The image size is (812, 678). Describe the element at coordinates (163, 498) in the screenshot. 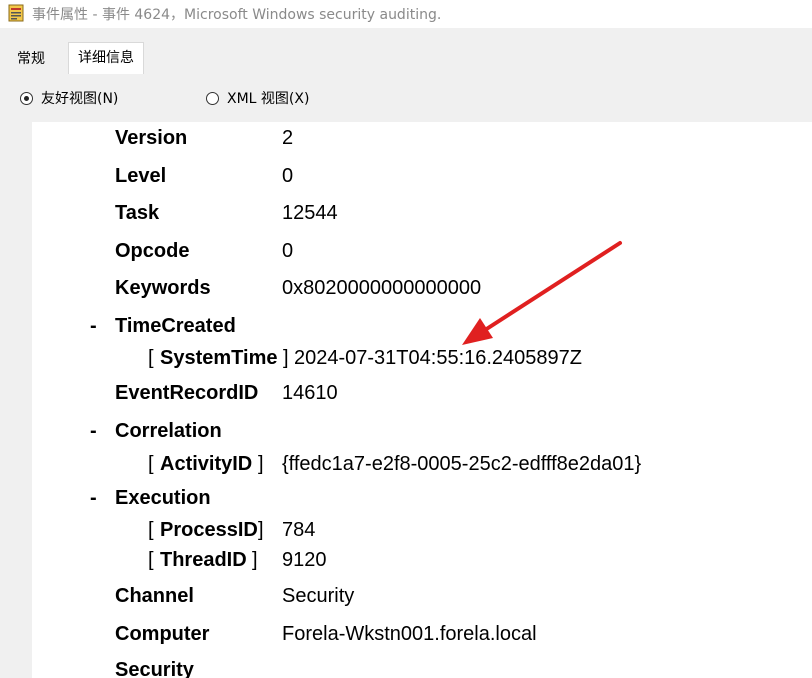

I see `execution-key: Execution` at that location.